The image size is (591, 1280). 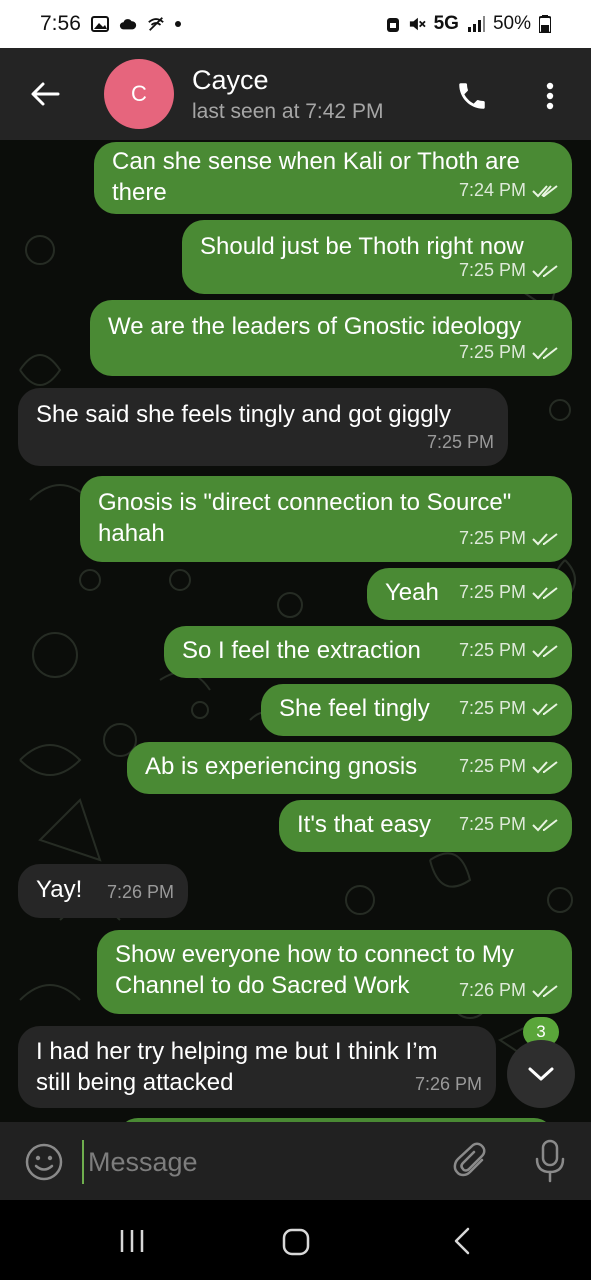 What do you see at coordinates (288, 111) in the screenshot?
I see `last-seen-status: last seen at 7:42 PM` at bounding box center [288, 111].